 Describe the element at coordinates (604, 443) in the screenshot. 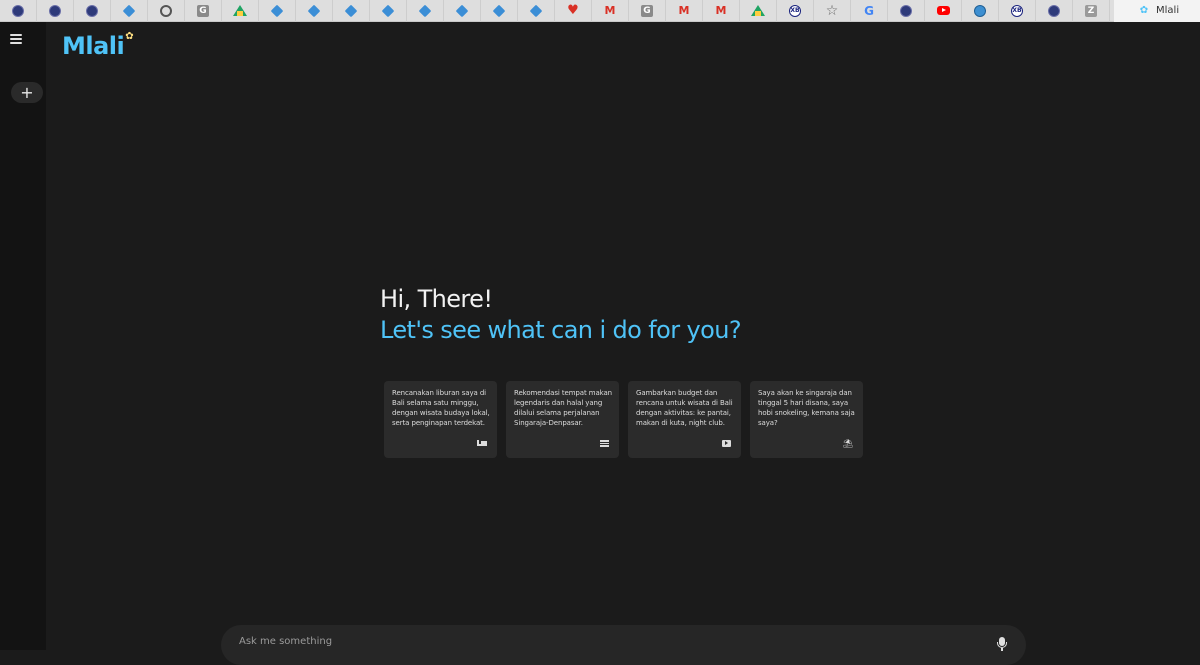

I see `checklist-icon` at that location.